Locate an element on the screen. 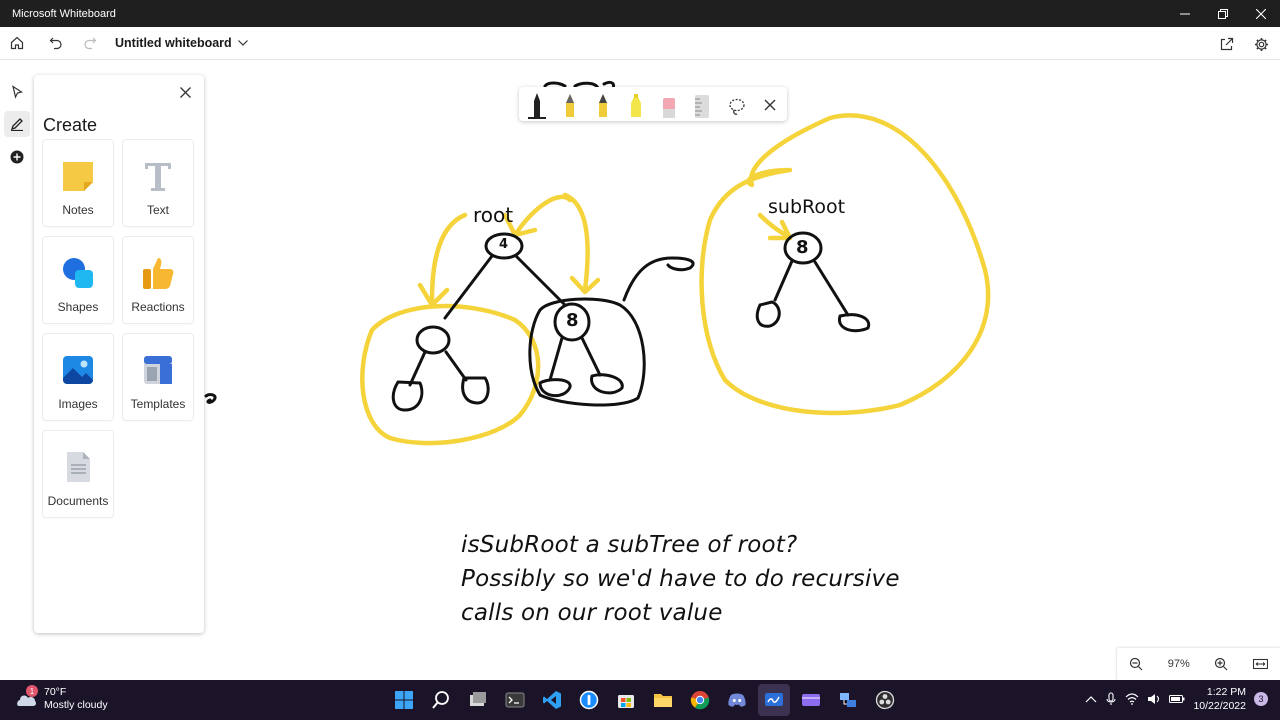 The width and height of the screenshot is (1280, 720). windows-icon is located at coordinates (404, 700).